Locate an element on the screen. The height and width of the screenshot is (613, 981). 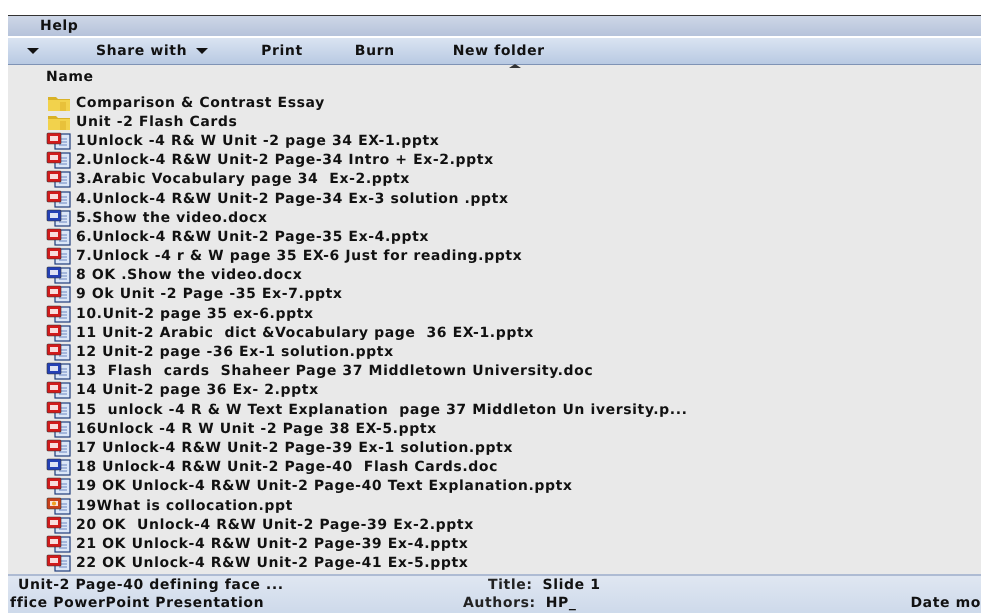
property-label: Authors: is located at coordinates (499, 603).